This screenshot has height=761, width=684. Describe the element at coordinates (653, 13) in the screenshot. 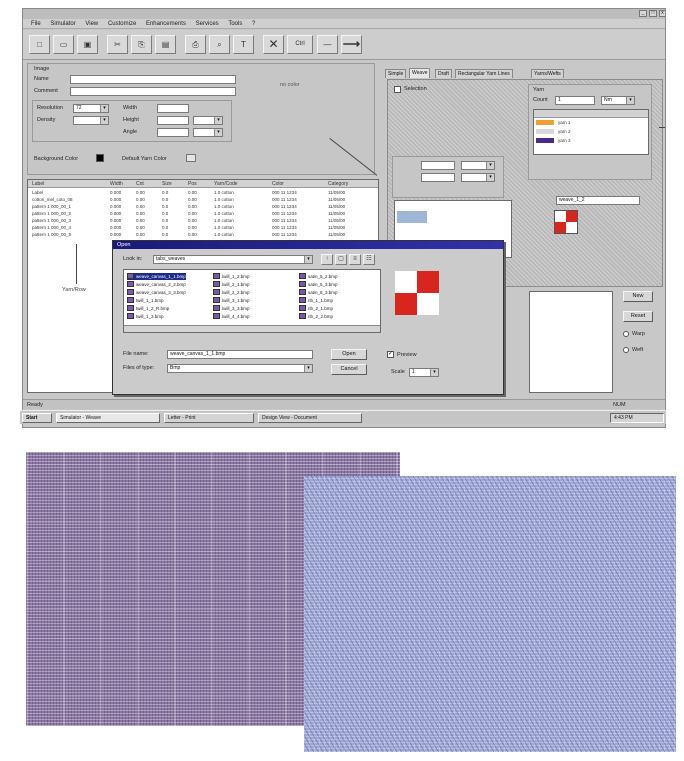

I see `maximize-button: □` at that location.